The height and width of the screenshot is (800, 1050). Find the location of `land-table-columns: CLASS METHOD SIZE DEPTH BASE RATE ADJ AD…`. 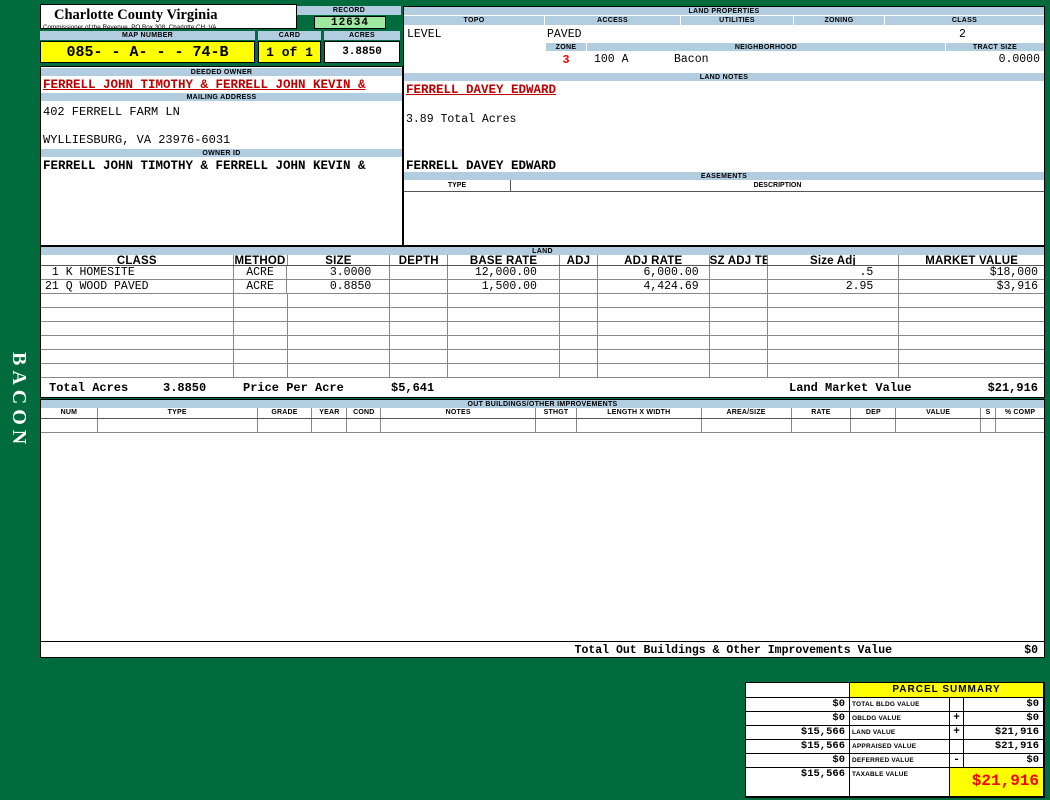

land-table-columns: CLASS METHOD SIZE DEPTH BASE RATE ADJ AD… is located at coordinates (542, 260).